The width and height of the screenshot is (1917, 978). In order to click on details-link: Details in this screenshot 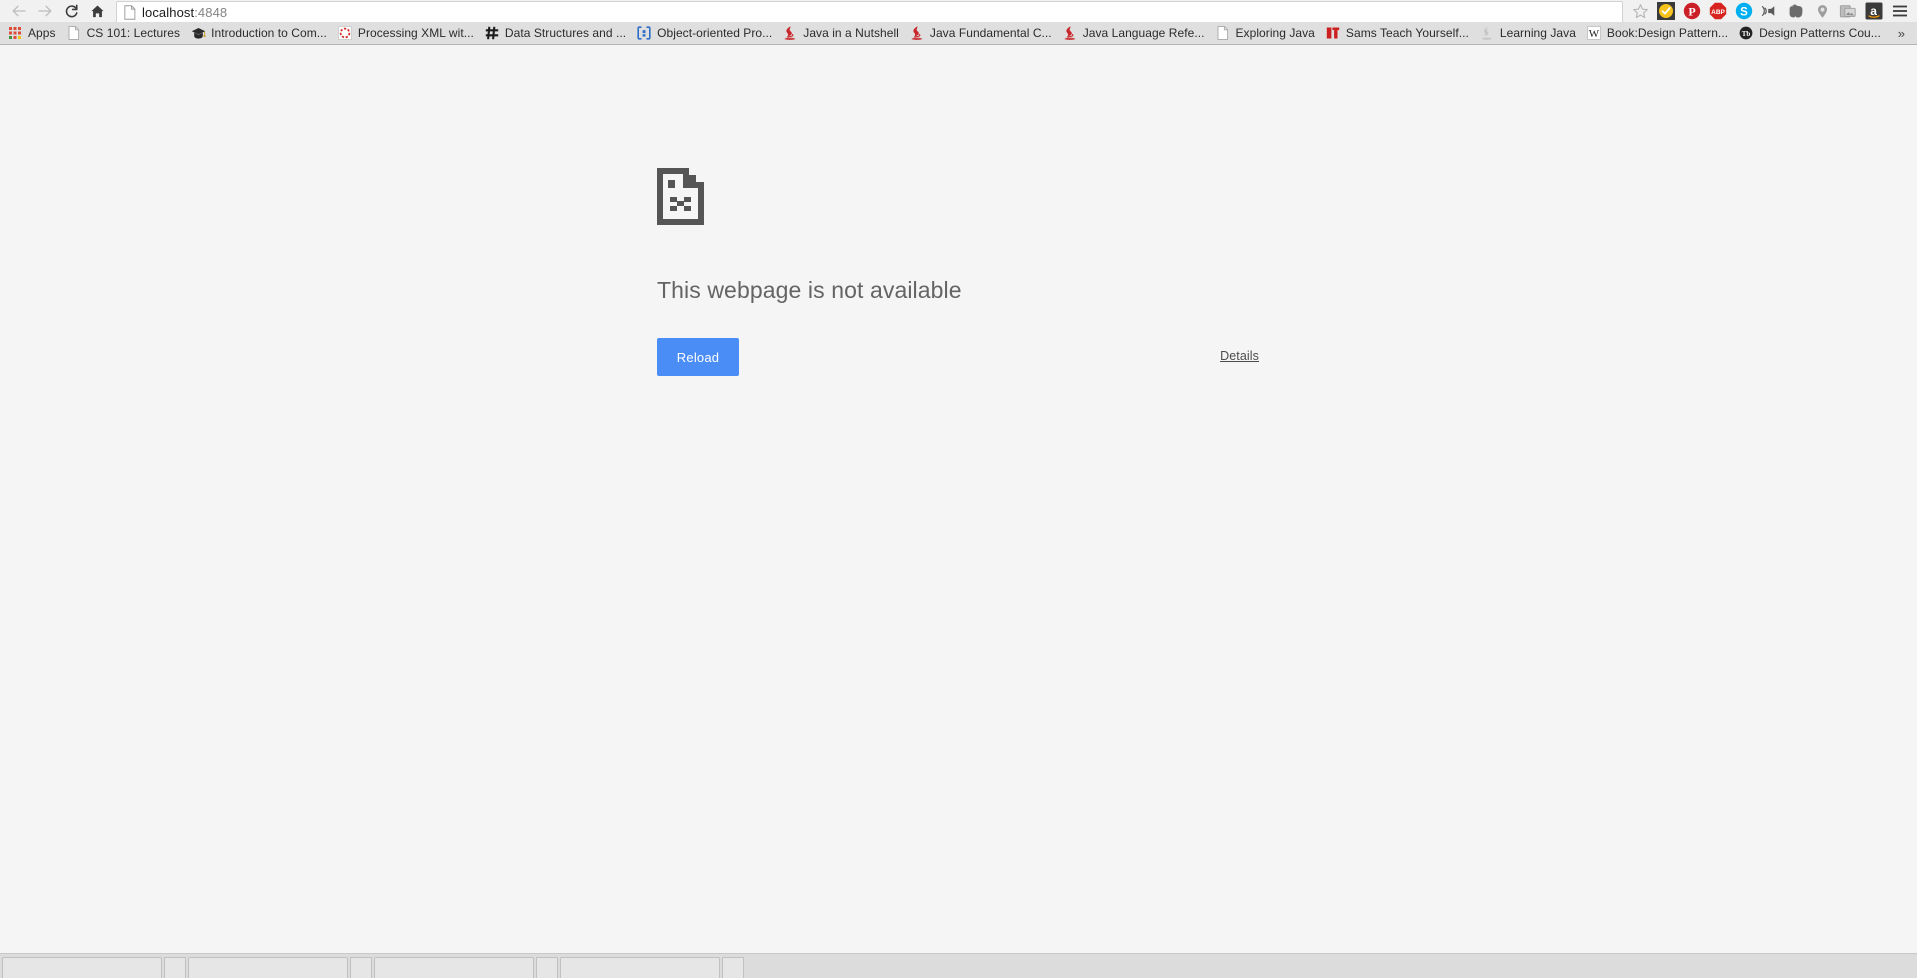, I will do `click(1239, 356)`.